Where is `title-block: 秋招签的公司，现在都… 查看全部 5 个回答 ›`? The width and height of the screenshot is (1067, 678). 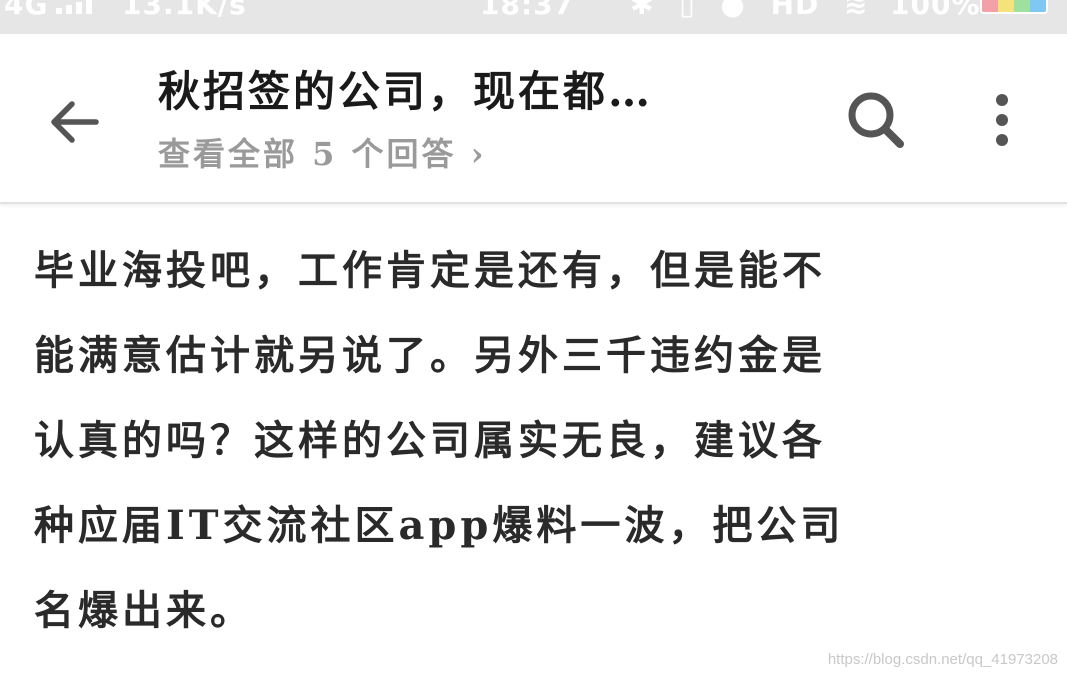 title-block: 秋招签的公司，现在都… 查看全部 5 个回答 › is located at coordinates (478, 119).